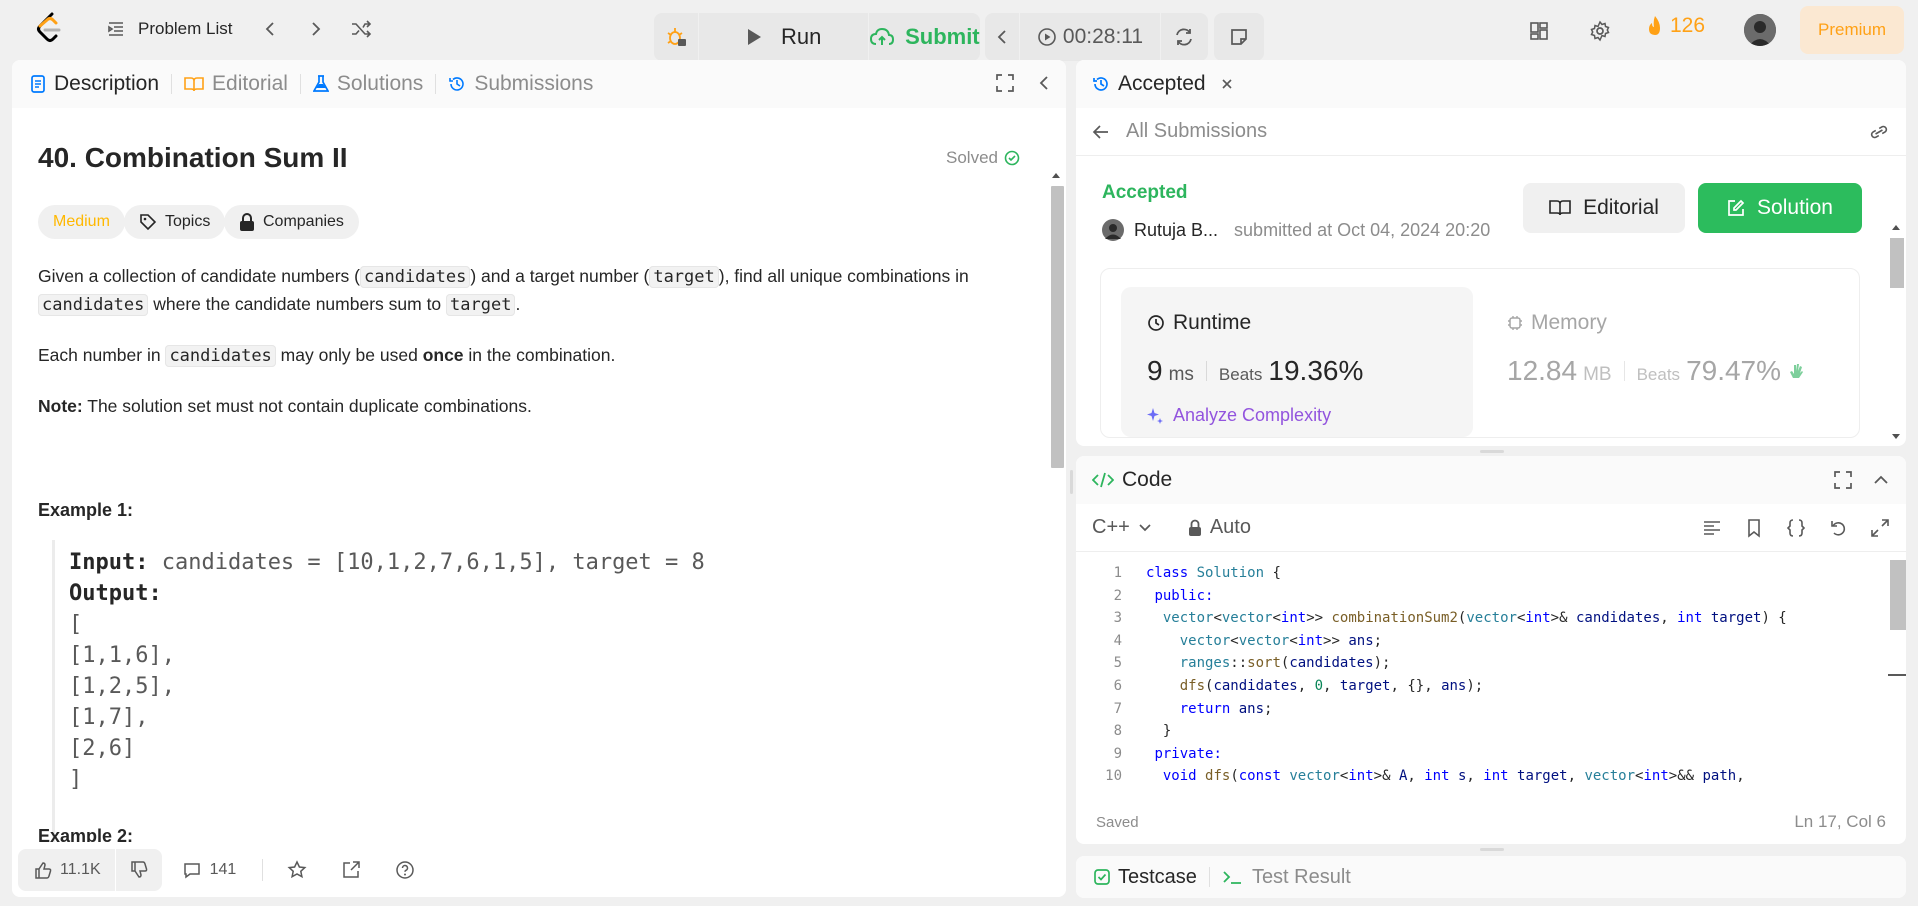 The width and height of the screenshot is (1918, 906). What do you see at coordinates (38, 84) in the screenshot?
I see `document-icon` at bounding box center [38, 84].